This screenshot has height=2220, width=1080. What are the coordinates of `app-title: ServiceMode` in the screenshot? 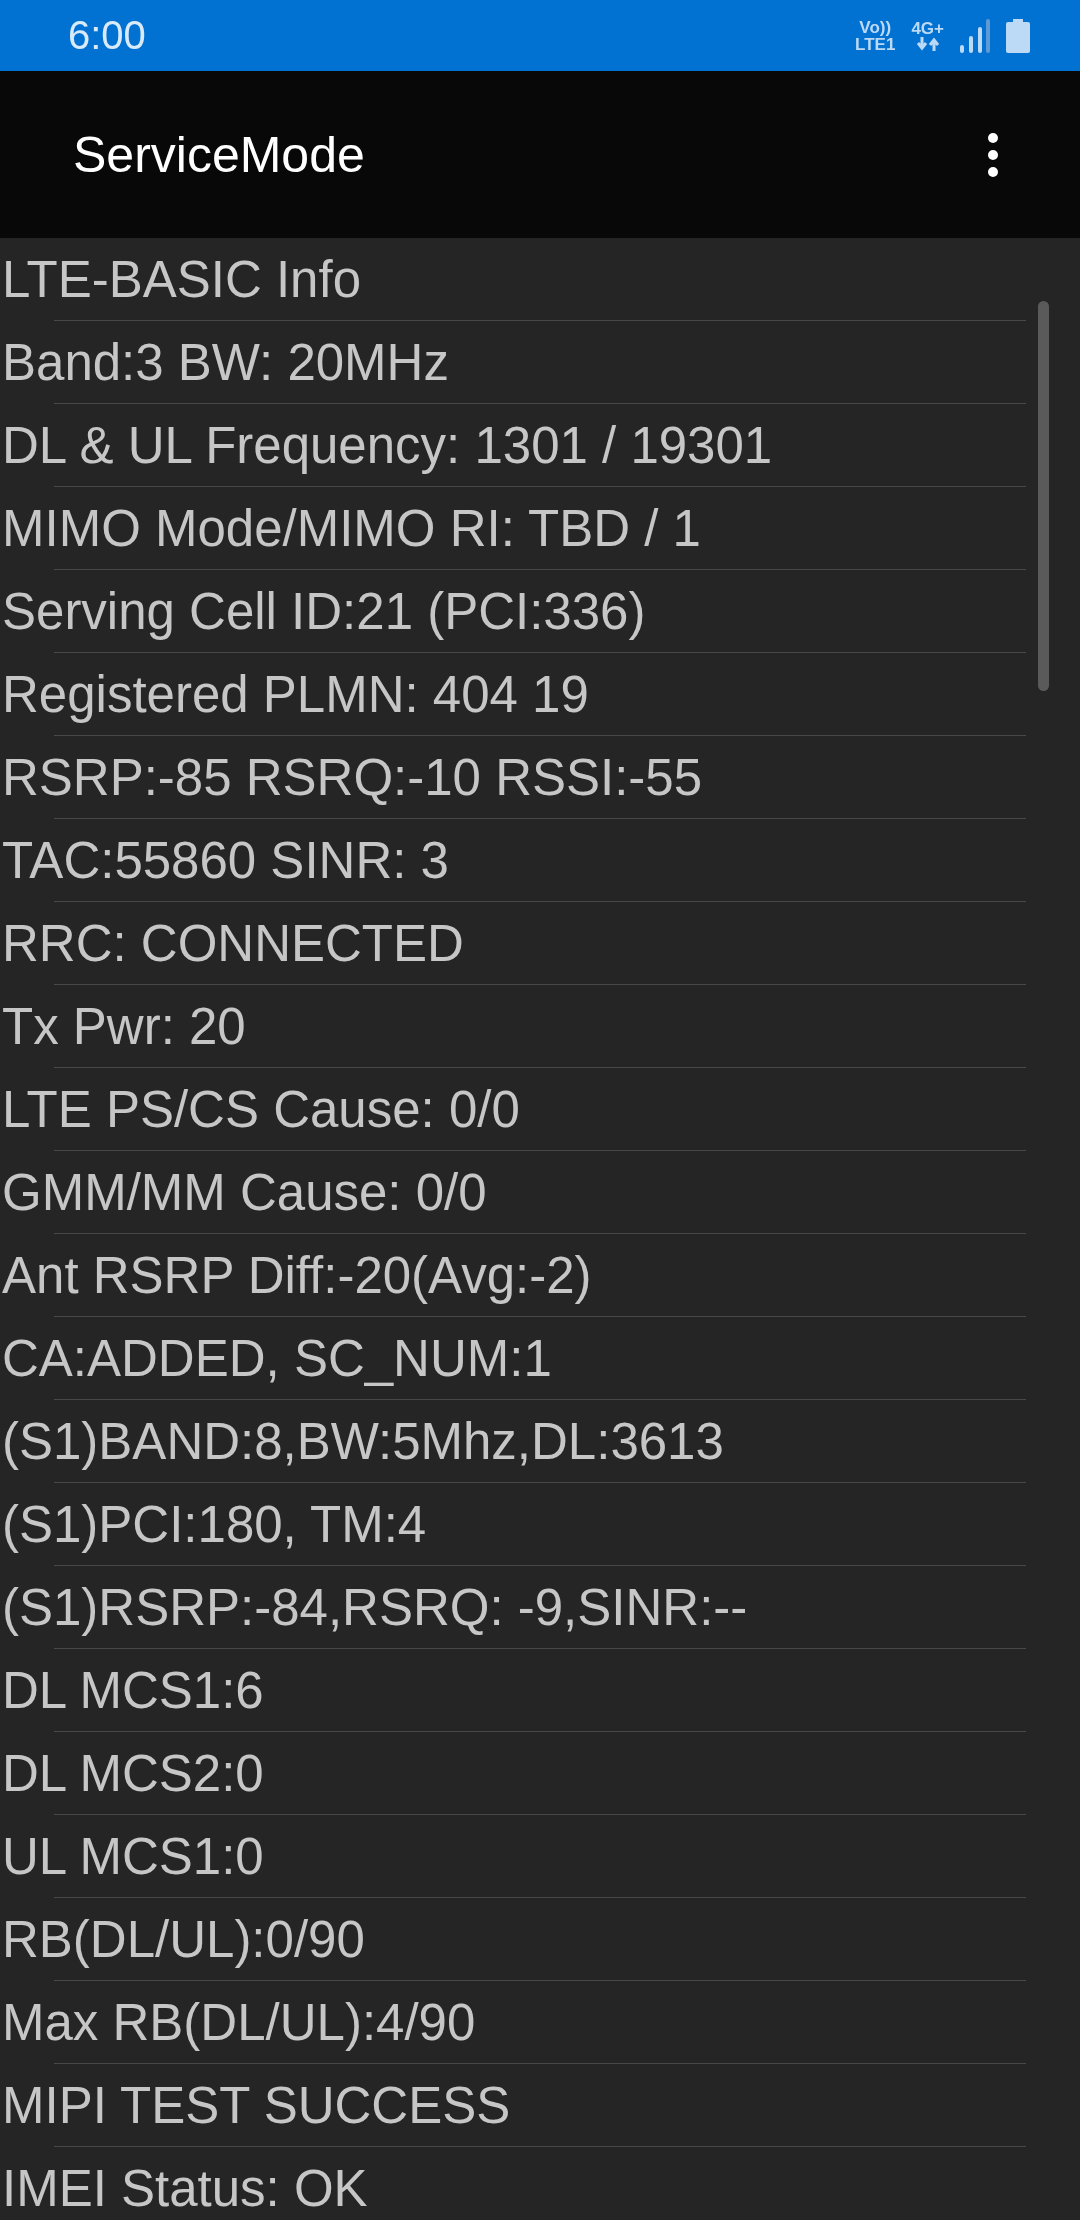 It's located at (219, 154).